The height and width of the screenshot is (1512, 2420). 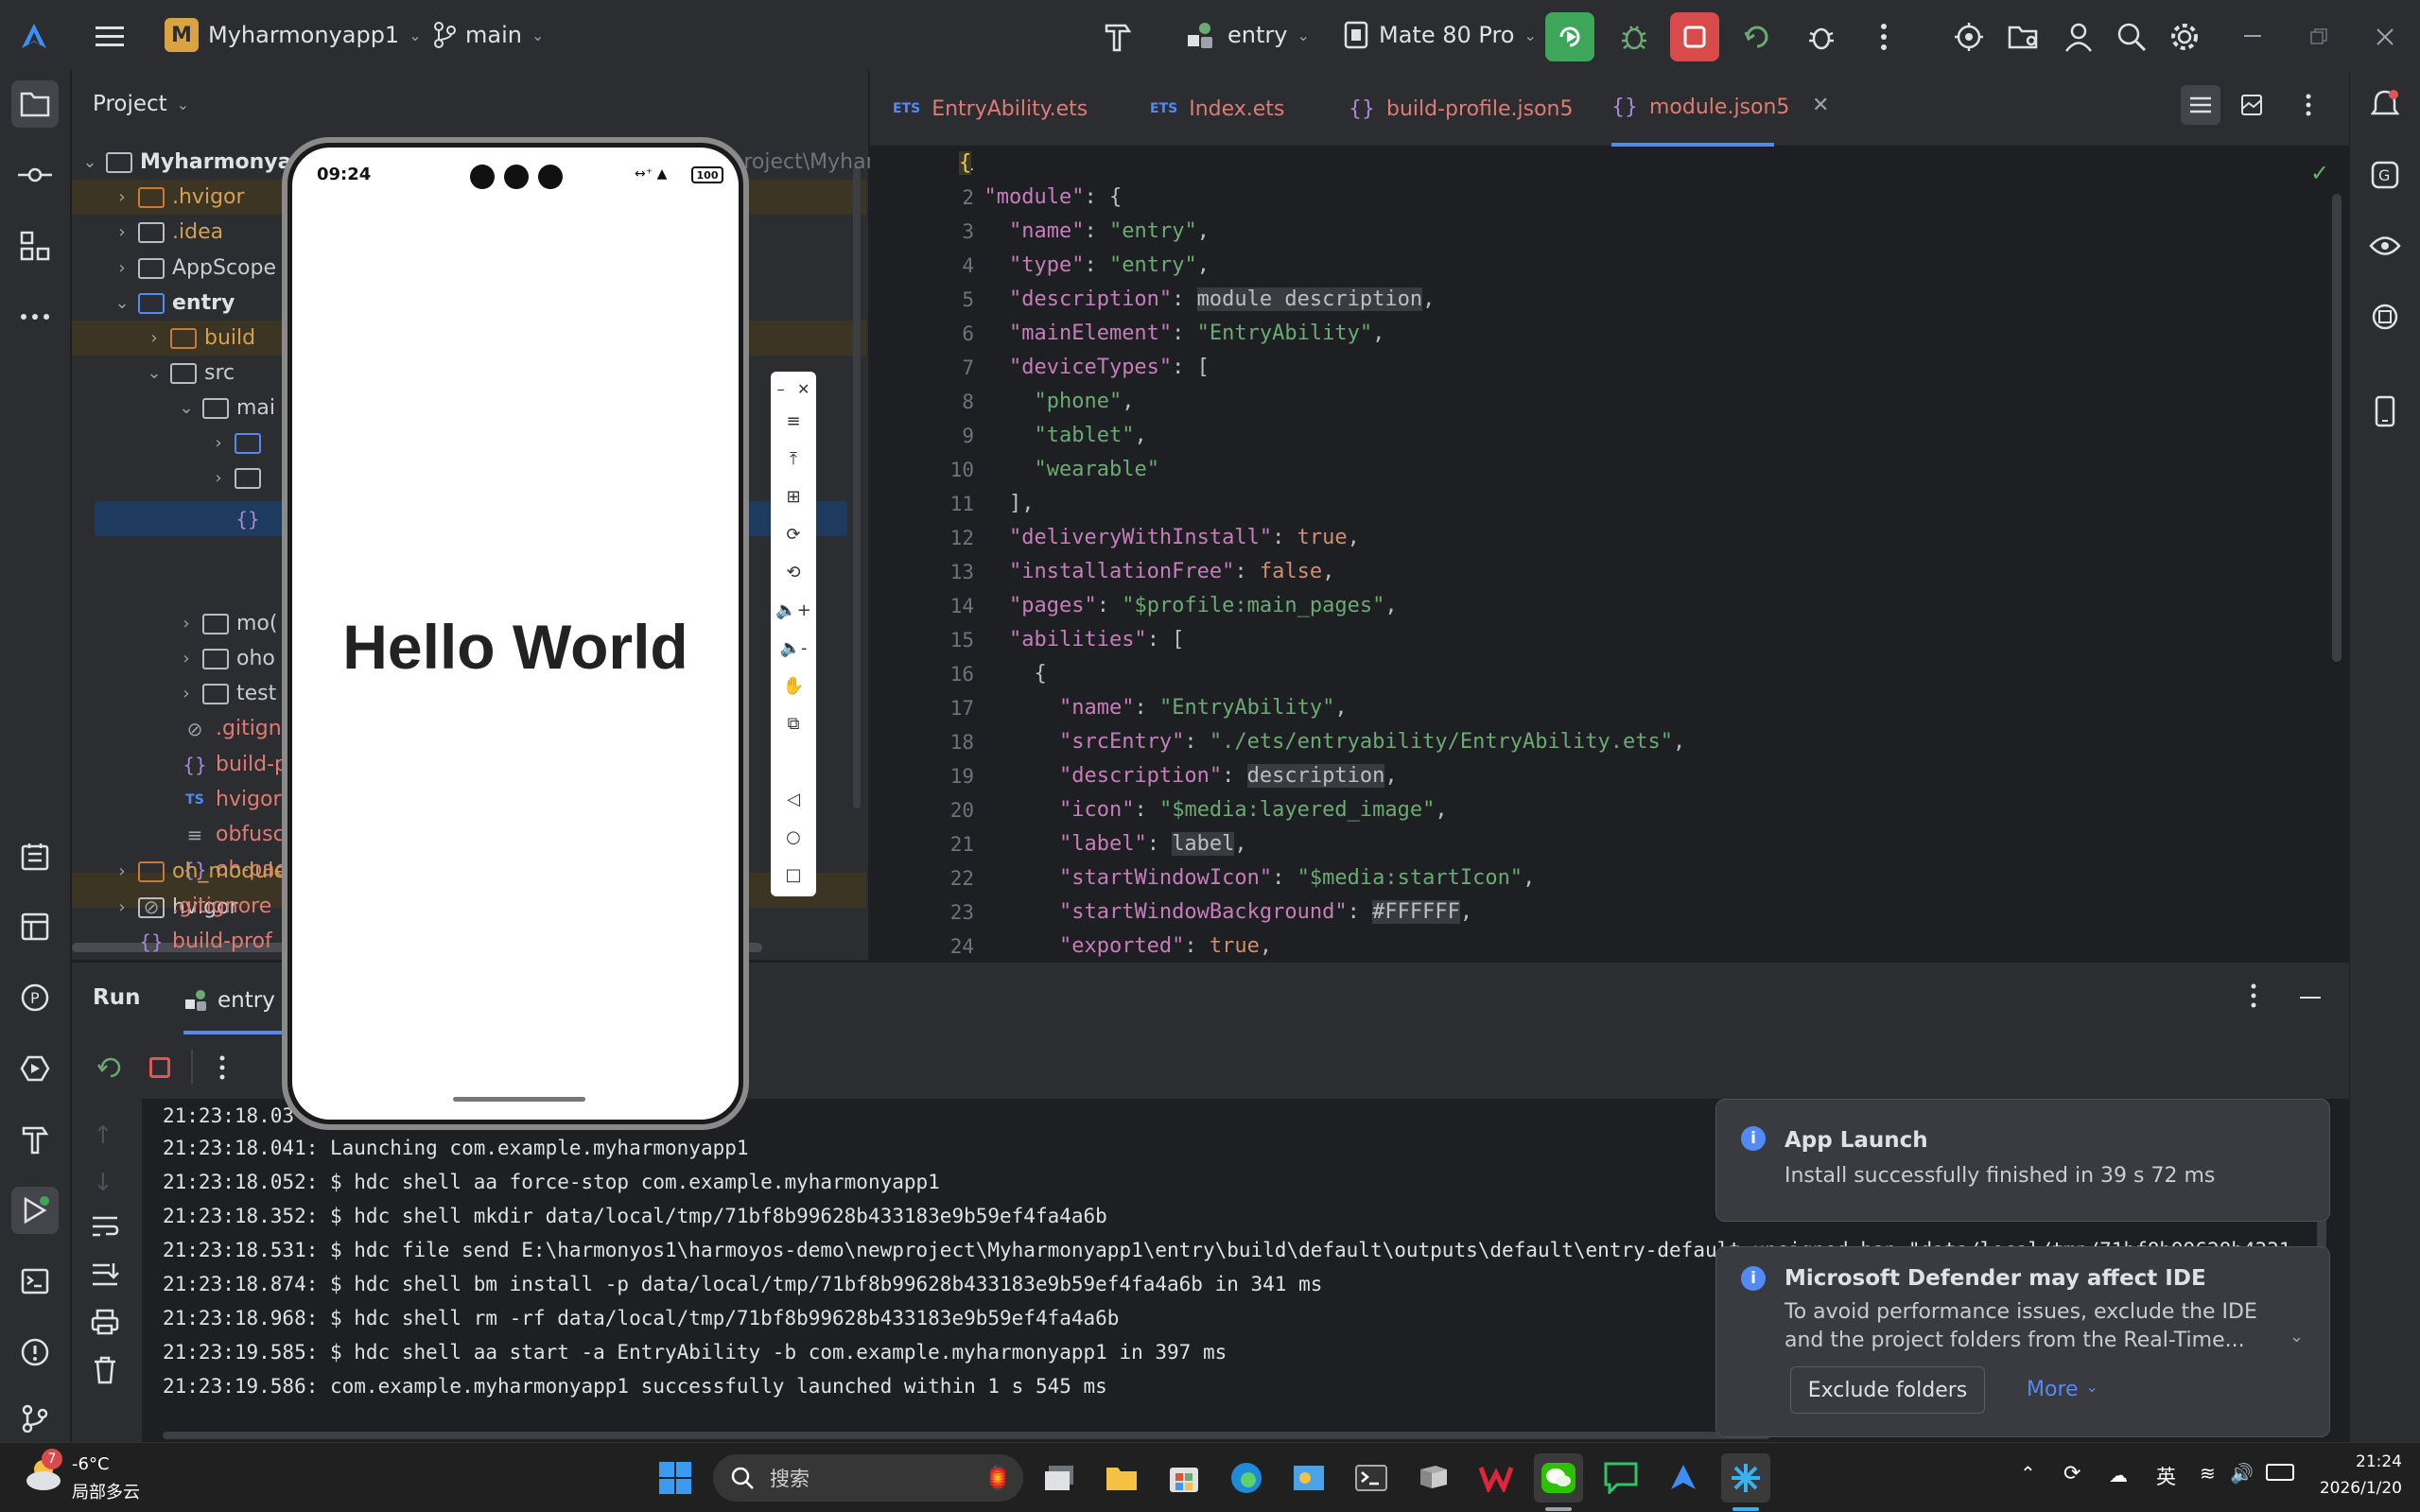 I want to click on scroll-up-icon: ↑, so click(x=103, y=1136).